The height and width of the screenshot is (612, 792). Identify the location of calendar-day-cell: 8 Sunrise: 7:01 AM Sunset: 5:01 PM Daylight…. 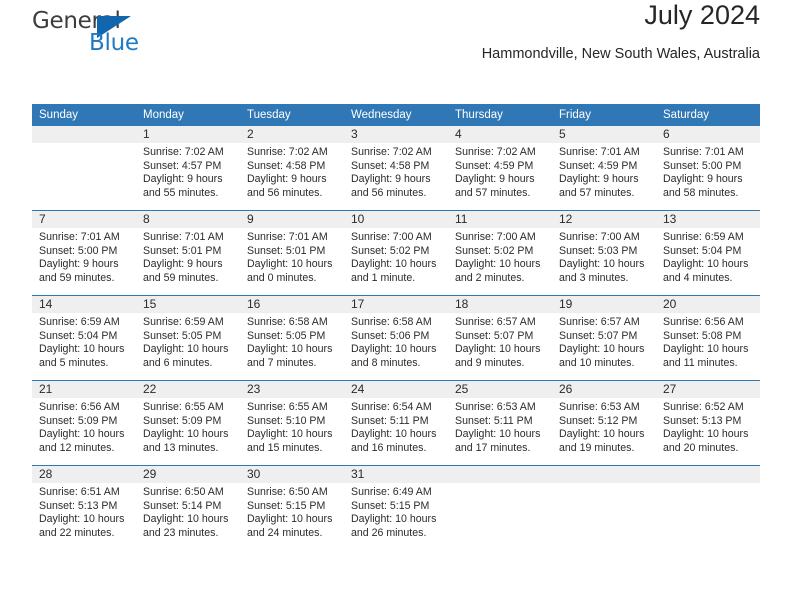
(188, 253).